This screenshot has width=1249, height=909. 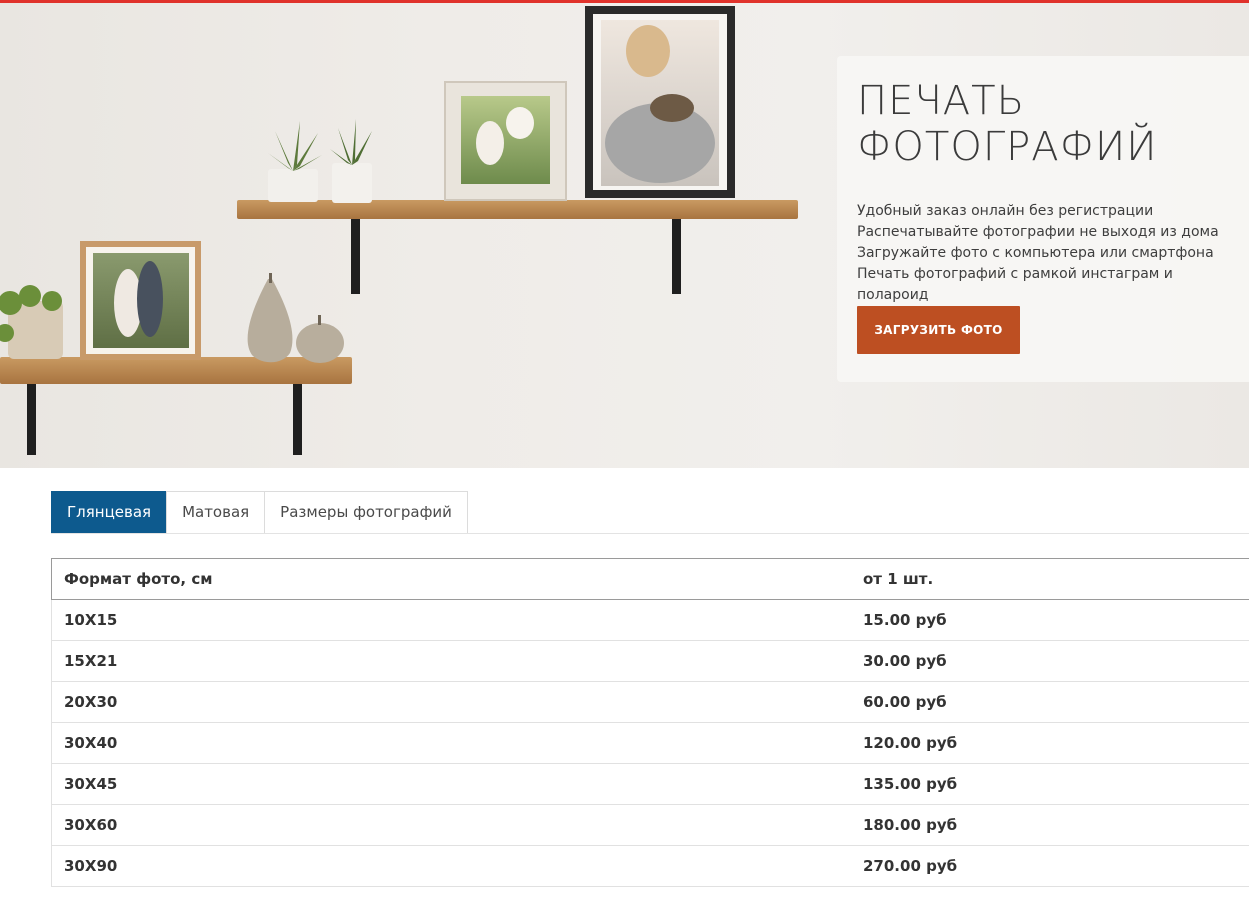 What do you see at coordinates (1050, 620) in the screenshot?
I see `price-cell: 15.00 руб` at bounding box center [1050, 620].